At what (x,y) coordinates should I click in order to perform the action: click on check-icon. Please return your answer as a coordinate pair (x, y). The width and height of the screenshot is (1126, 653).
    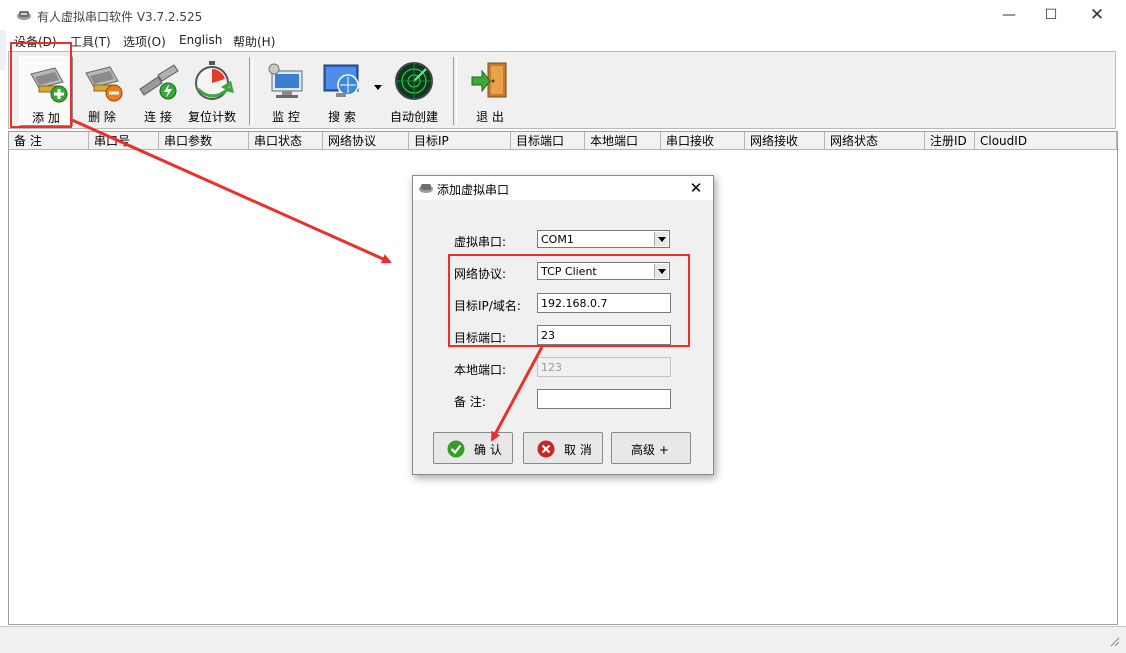
    Looking at the image, I should click on (456, 449).